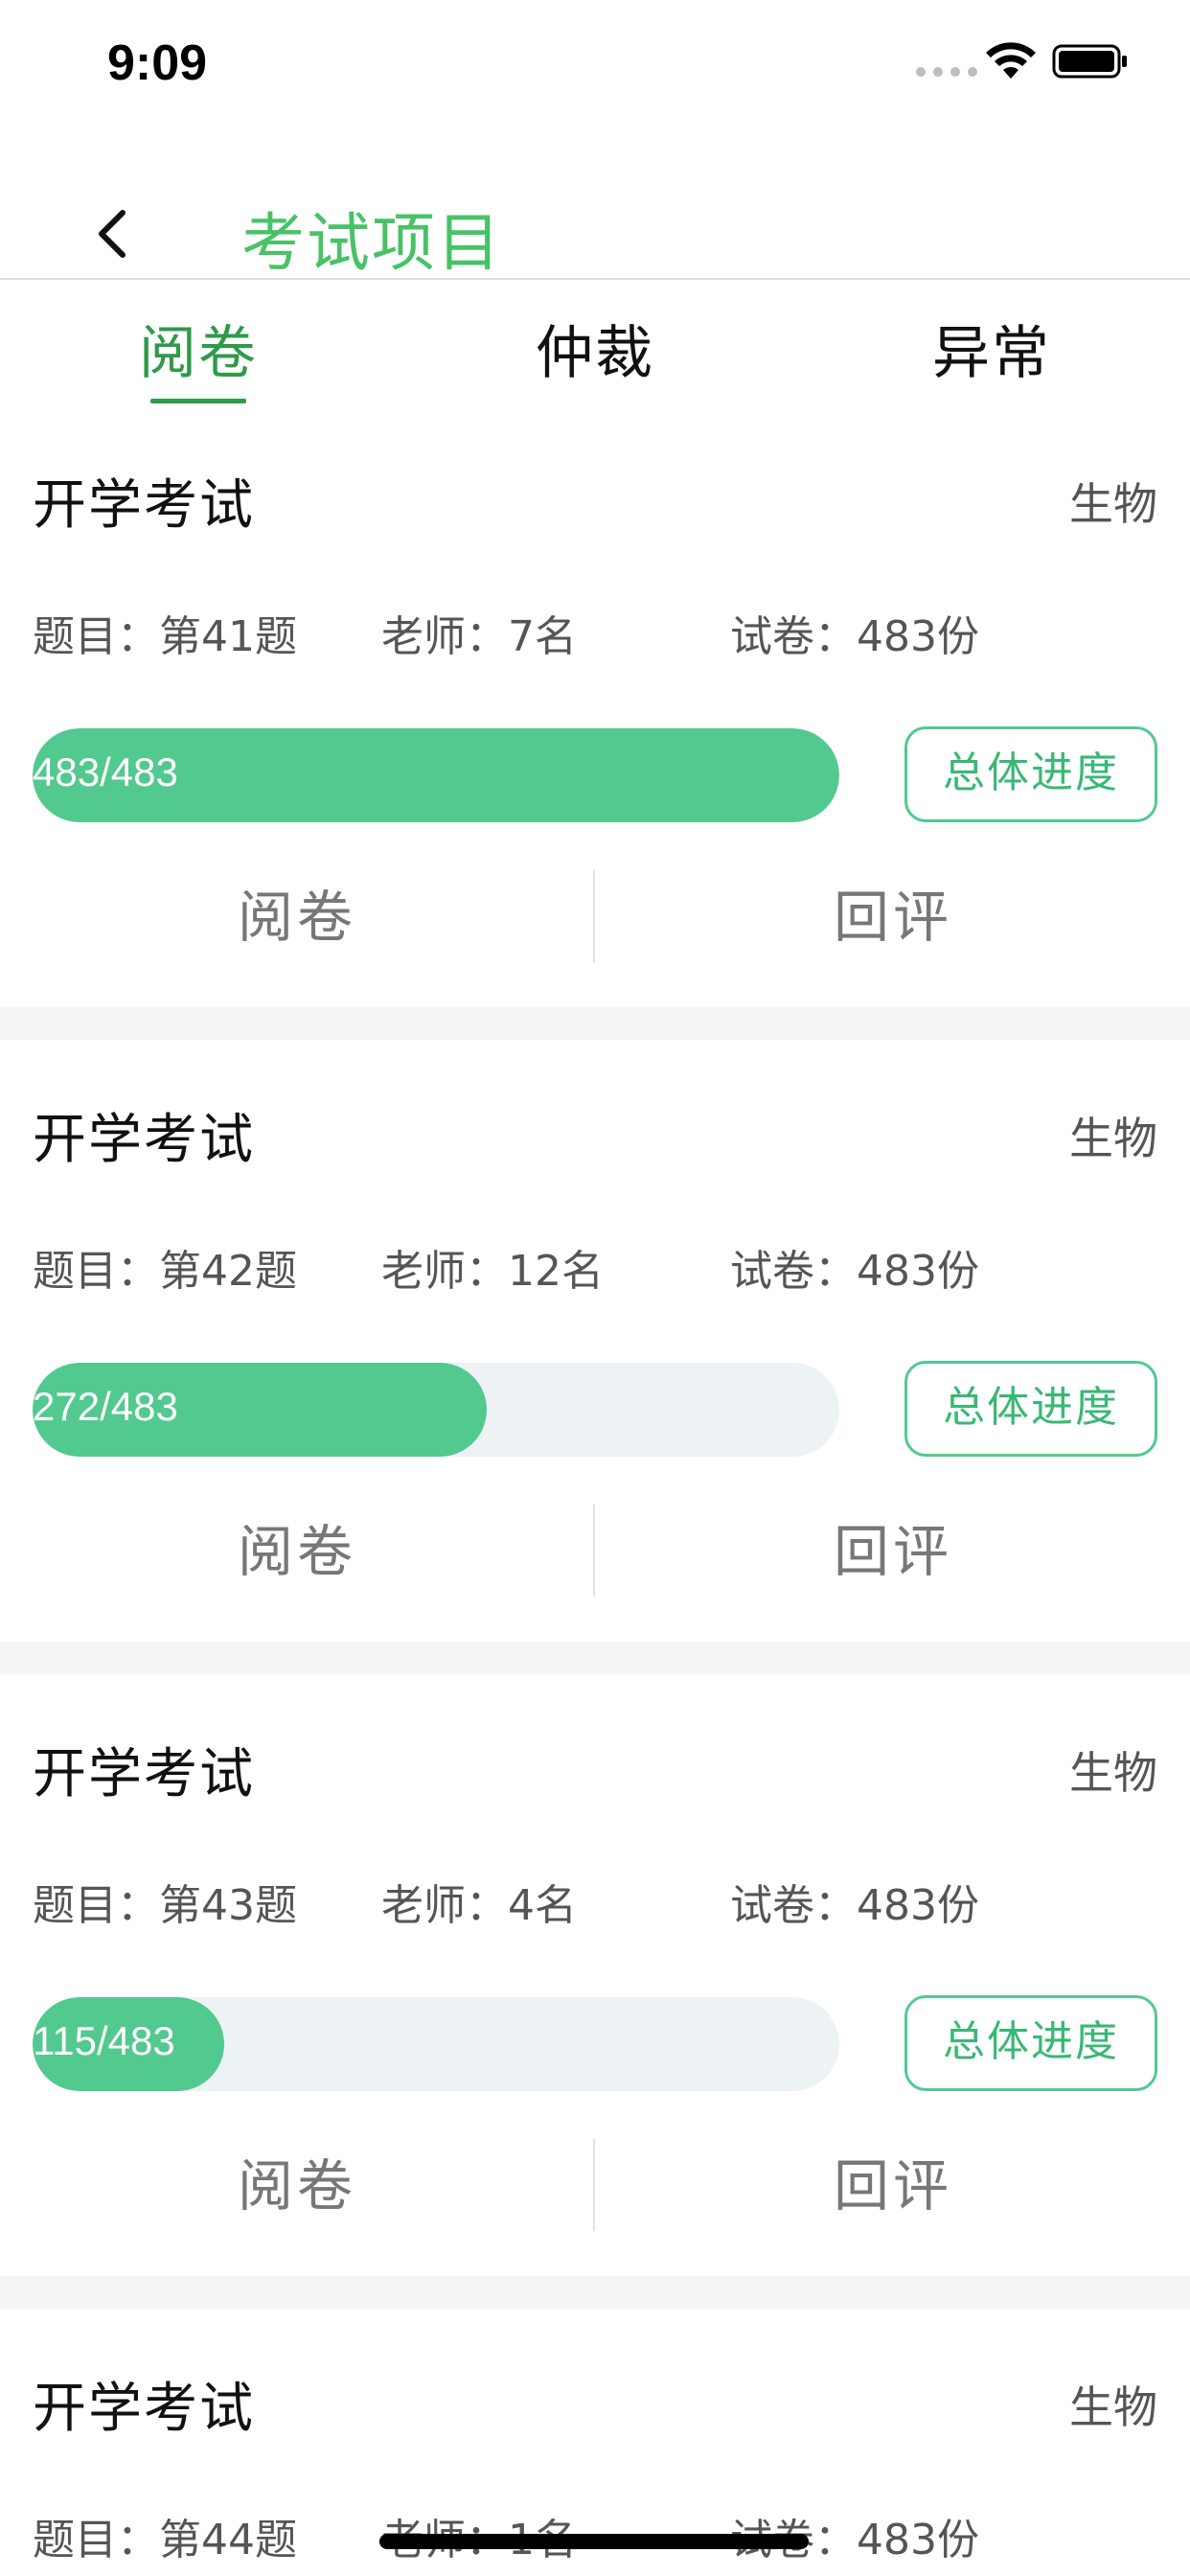  I want to click on progress-bar: 272/483, so click(436, 1410).